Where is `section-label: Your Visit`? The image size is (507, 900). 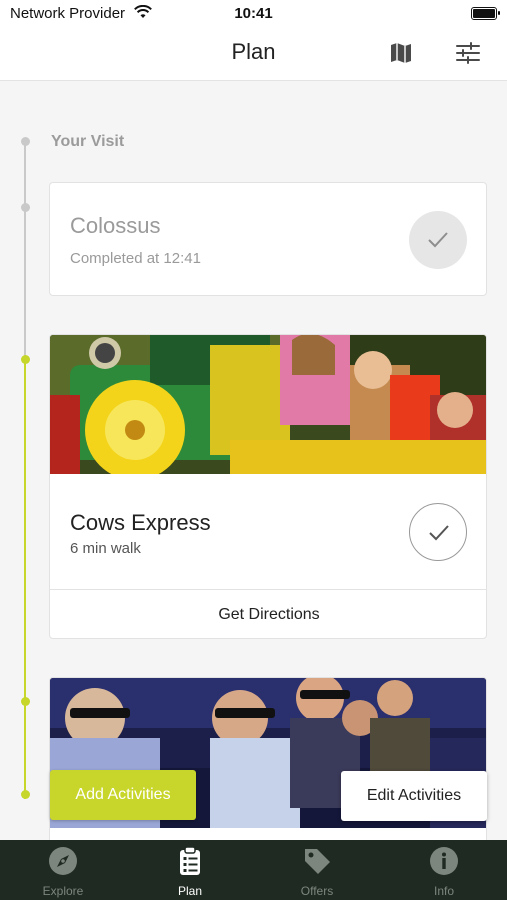
section-label: Your Visit is located at coordinates (88, 141).